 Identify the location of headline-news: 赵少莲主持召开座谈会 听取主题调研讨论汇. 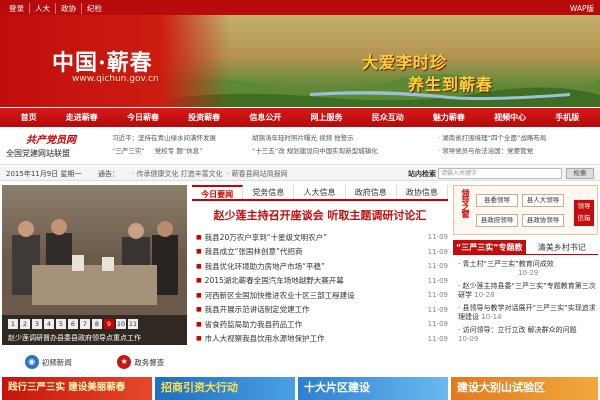
(320, 215).